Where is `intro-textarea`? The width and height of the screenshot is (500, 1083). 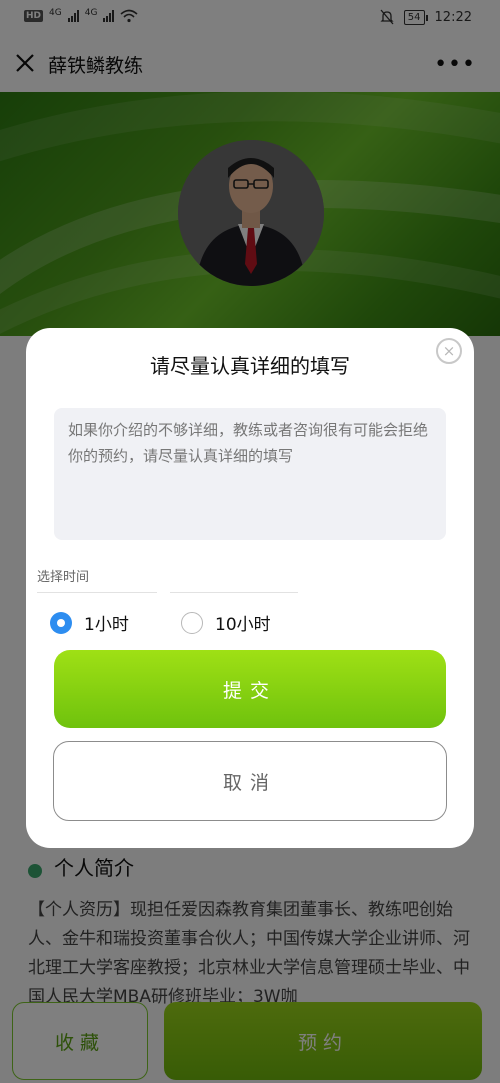 intro-textarea is located at coordinates (250, 474).